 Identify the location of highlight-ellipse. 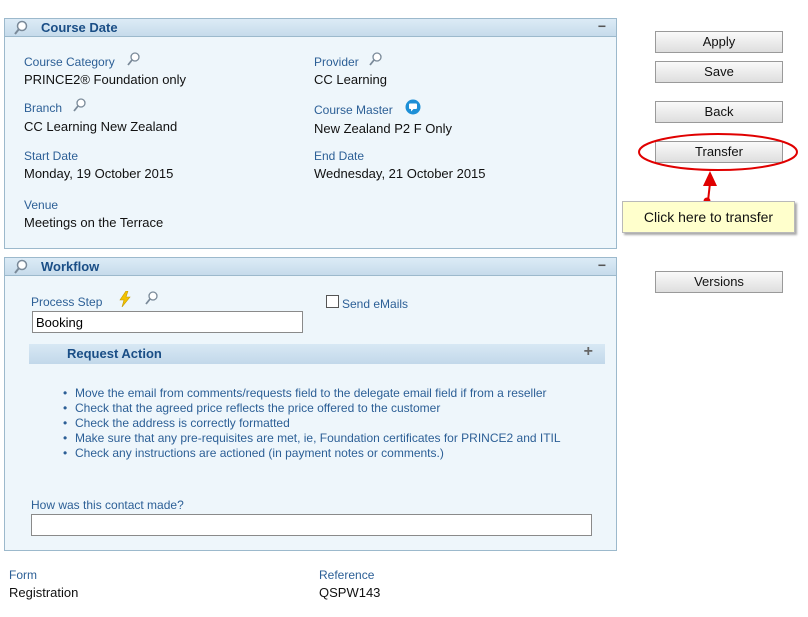
(718, 152).